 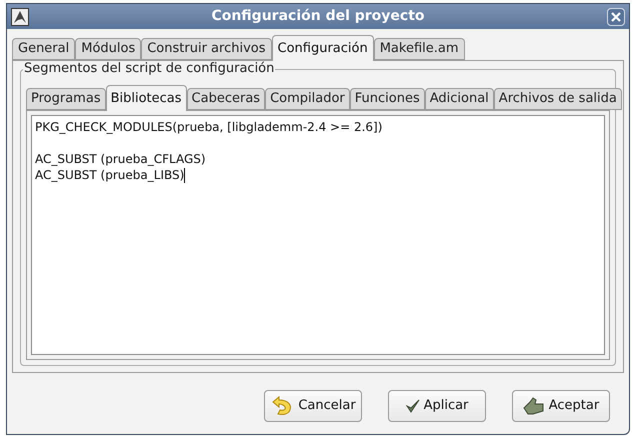 I want to click on close-icon, so click(x=616, y=17).